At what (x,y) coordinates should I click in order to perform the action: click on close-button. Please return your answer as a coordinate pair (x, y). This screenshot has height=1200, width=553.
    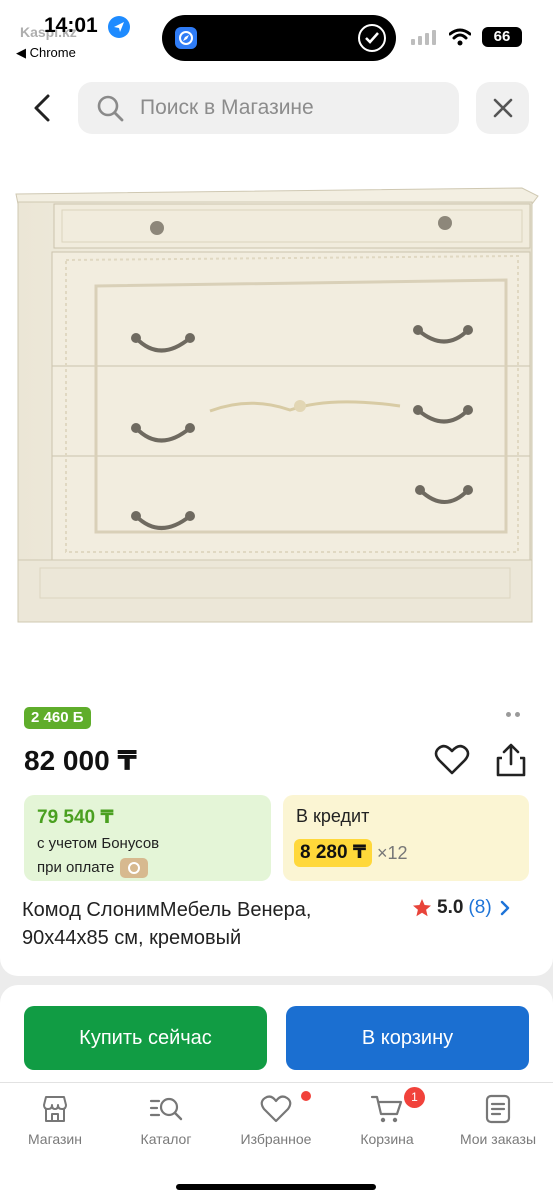
    Looking at the image, I should click on (502, 108).